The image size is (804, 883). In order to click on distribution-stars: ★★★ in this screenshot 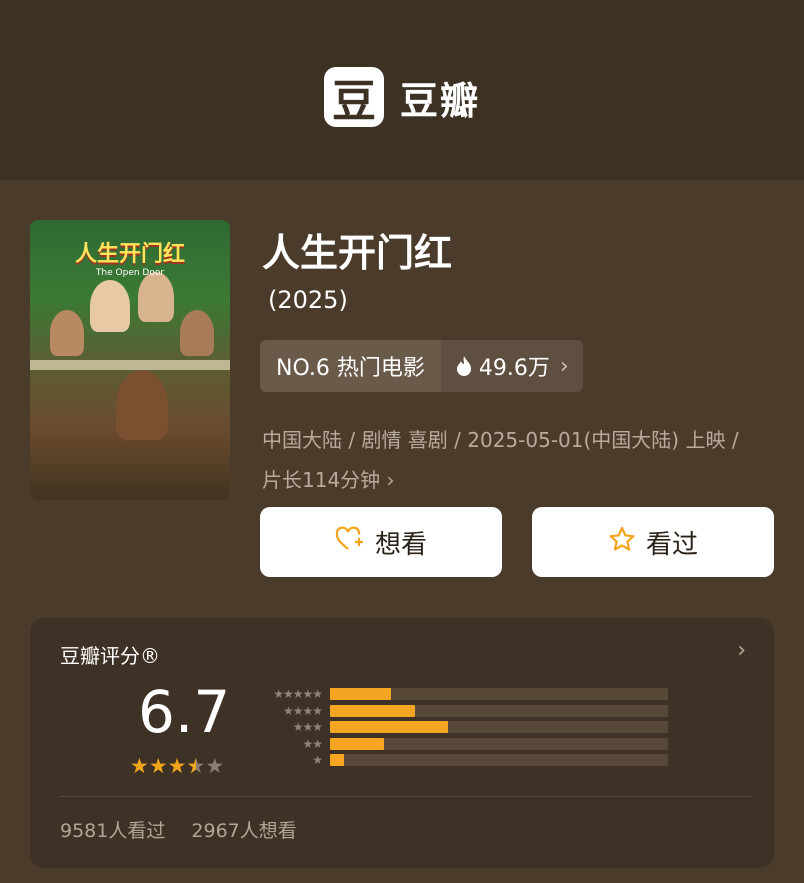, I will do `click(307, 727)`.